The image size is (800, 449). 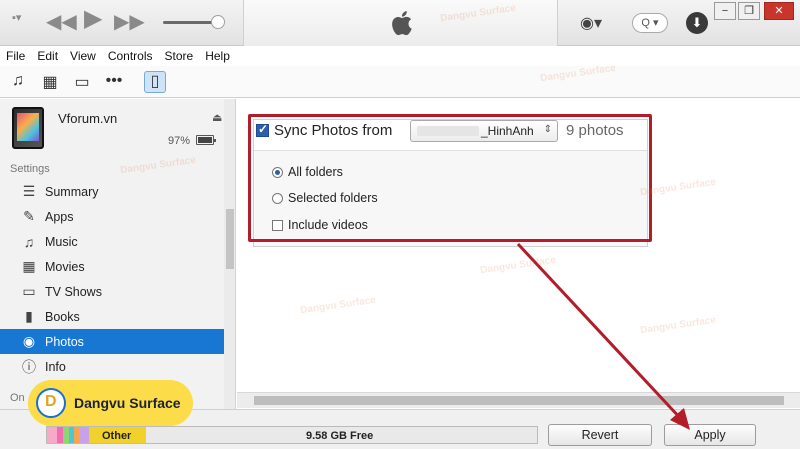 I want to click on film-icon: ▦, so click(x=50, y=82).